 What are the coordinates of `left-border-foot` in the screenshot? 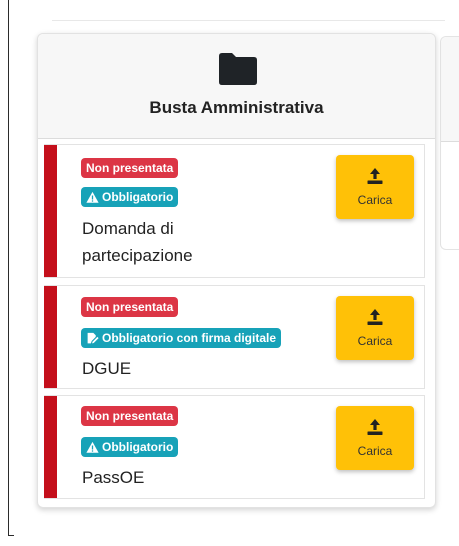 It's located at (11, 535).